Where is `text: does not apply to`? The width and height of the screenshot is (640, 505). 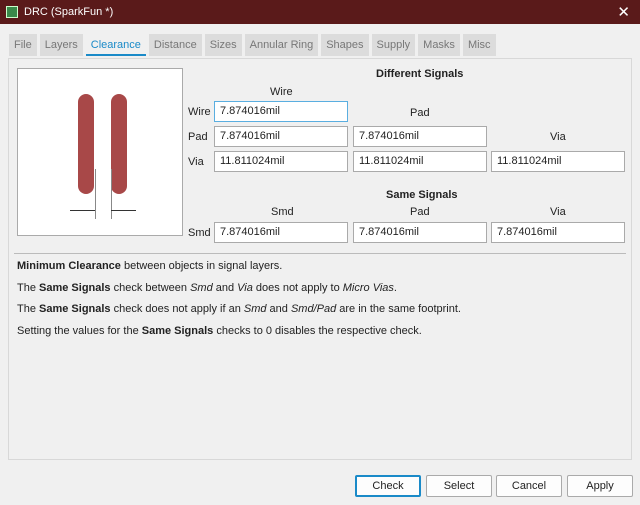
text: does not apply to is located at coordinates (297, 288).